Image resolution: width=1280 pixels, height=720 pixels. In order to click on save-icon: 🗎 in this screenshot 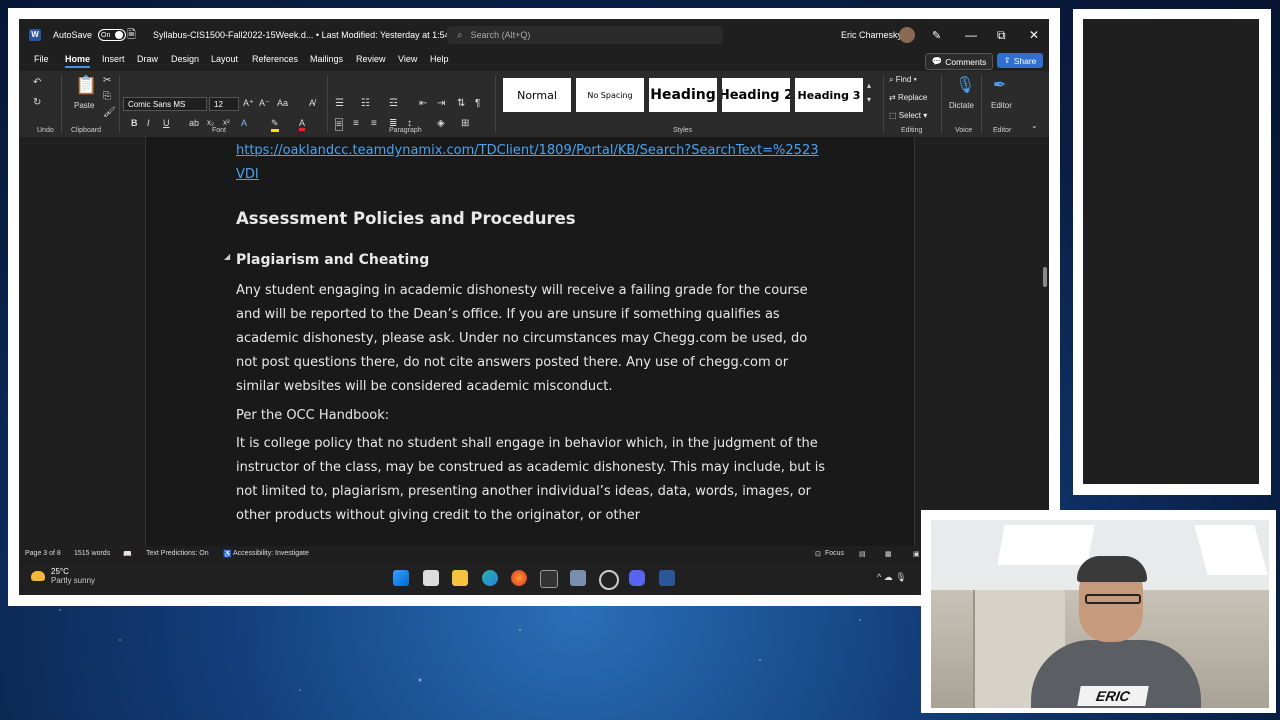, I will do `click(131, 35)`.